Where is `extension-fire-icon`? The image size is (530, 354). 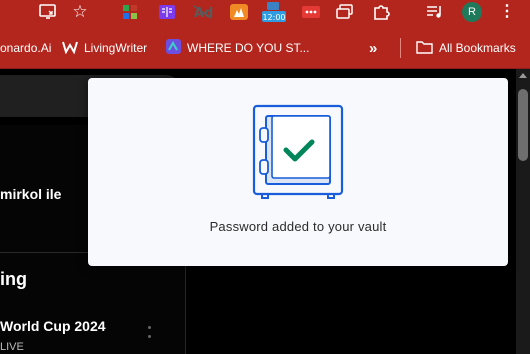 extension-fire-icon is located at coordinates (239, 12).